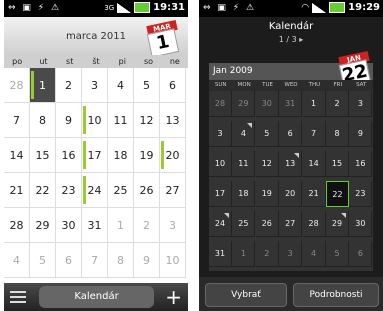 This screenshot has width=383, height=311. Describe the element at coordinates (142, 7) in the screenshot. I see `battery-icon` at that location.